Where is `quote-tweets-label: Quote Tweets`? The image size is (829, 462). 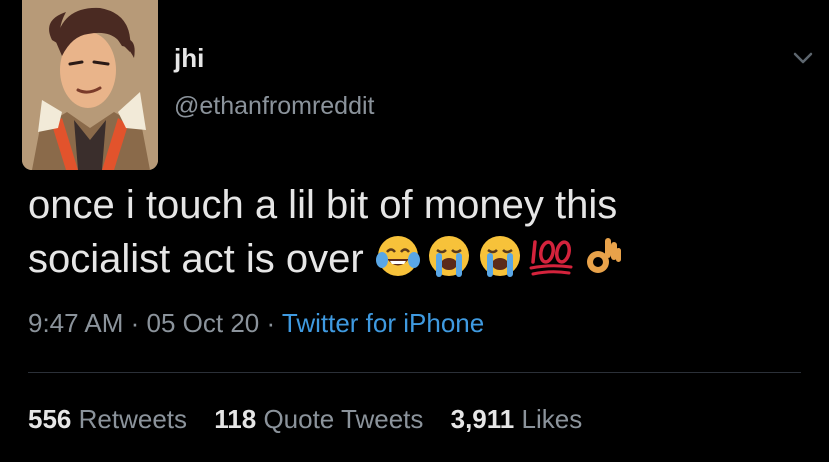 quote-tweets-label: Quote Tweets is located at coordinates (343, 419).